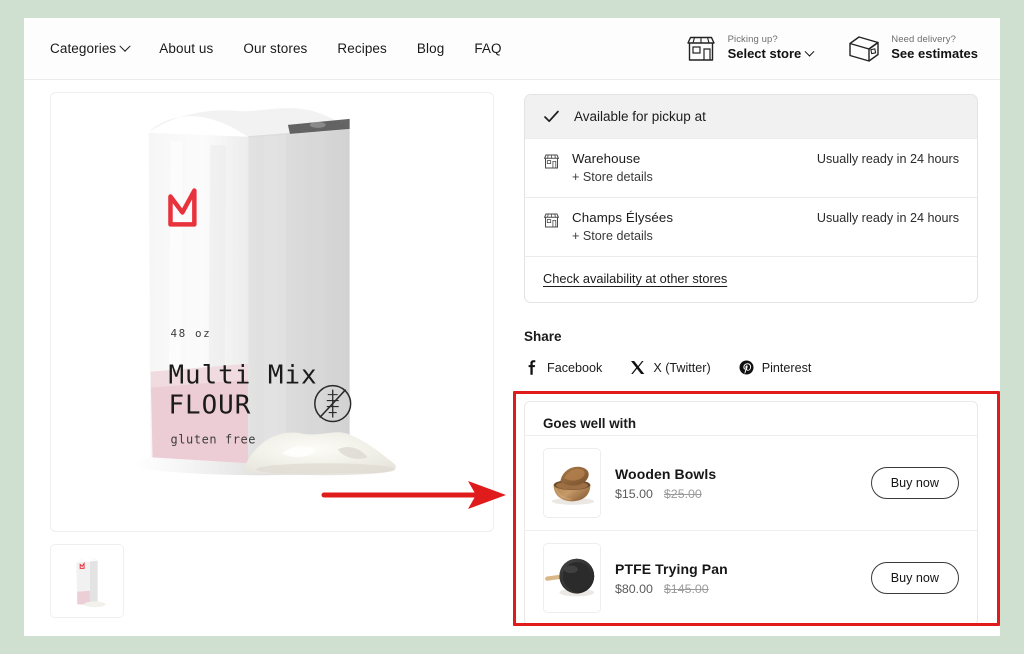 The width and height of the screenshot is (1024, 654). I want to click on header-pickup-action-label: Select store, so click(764, 54).